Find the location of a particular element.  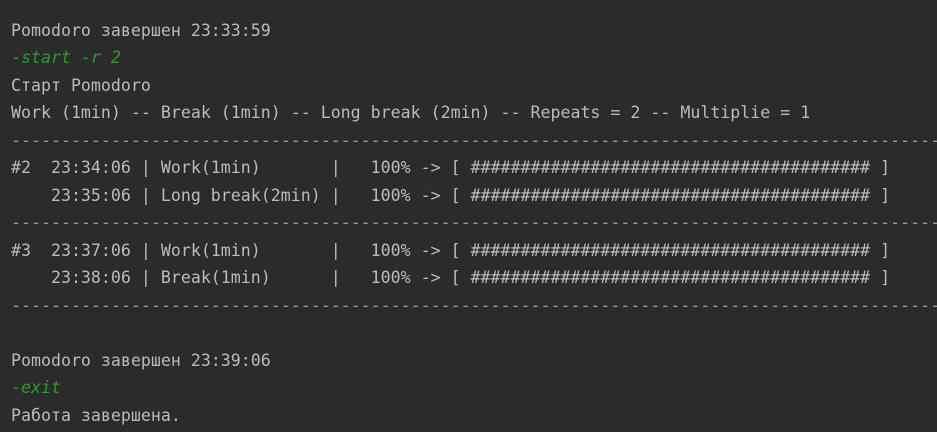

console-output-line: Старт Pomodoro is located at coordinates (81, 85).